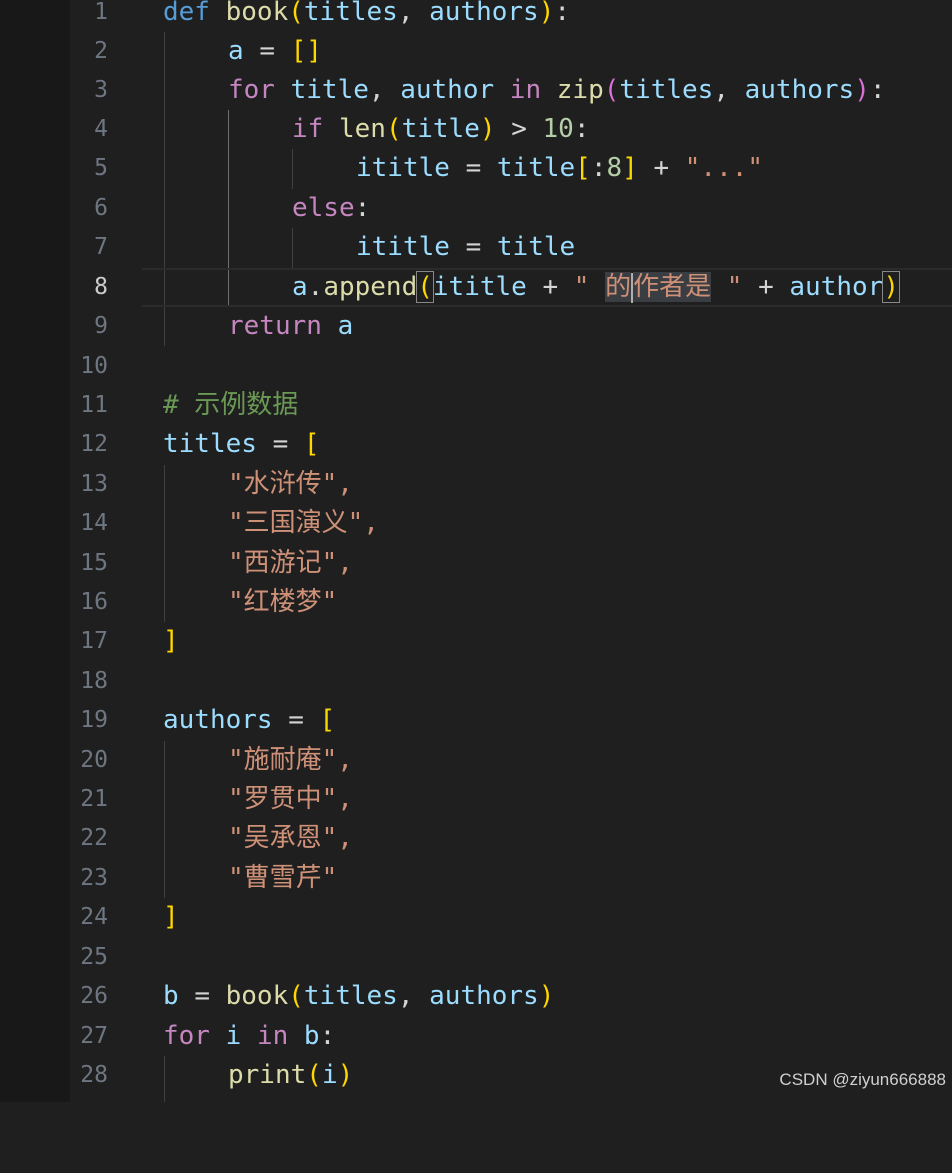 The image size is (952, 1173). What do you see at coordinates (231, 405) in the screenshot?
I see `token-comment: # 示例数据` at bounding box center [231, 405].